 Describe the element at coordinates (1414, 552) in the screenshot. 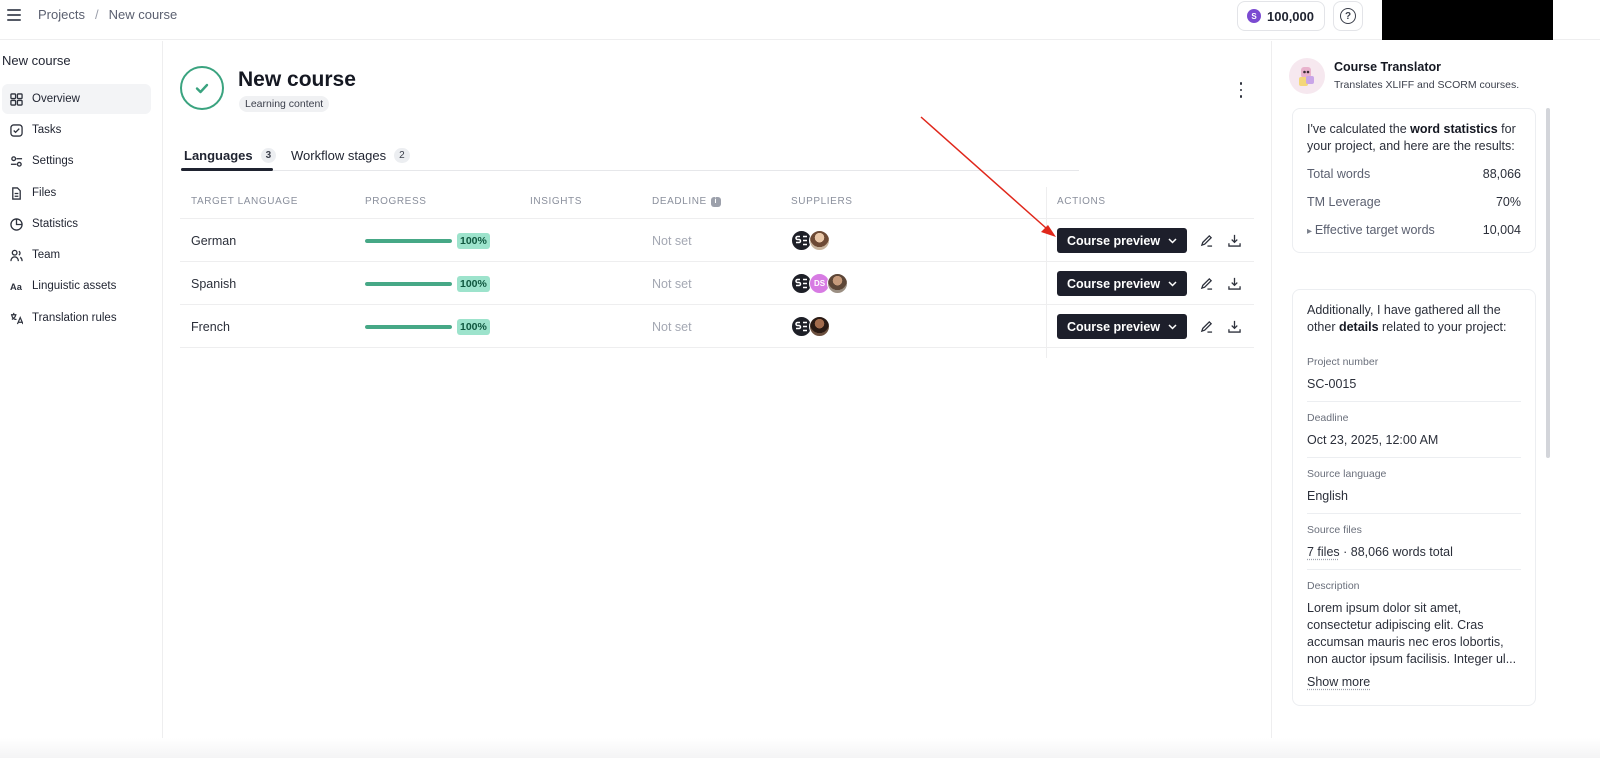

I see `field-value: 7 files · 88,066 words total` at that location.